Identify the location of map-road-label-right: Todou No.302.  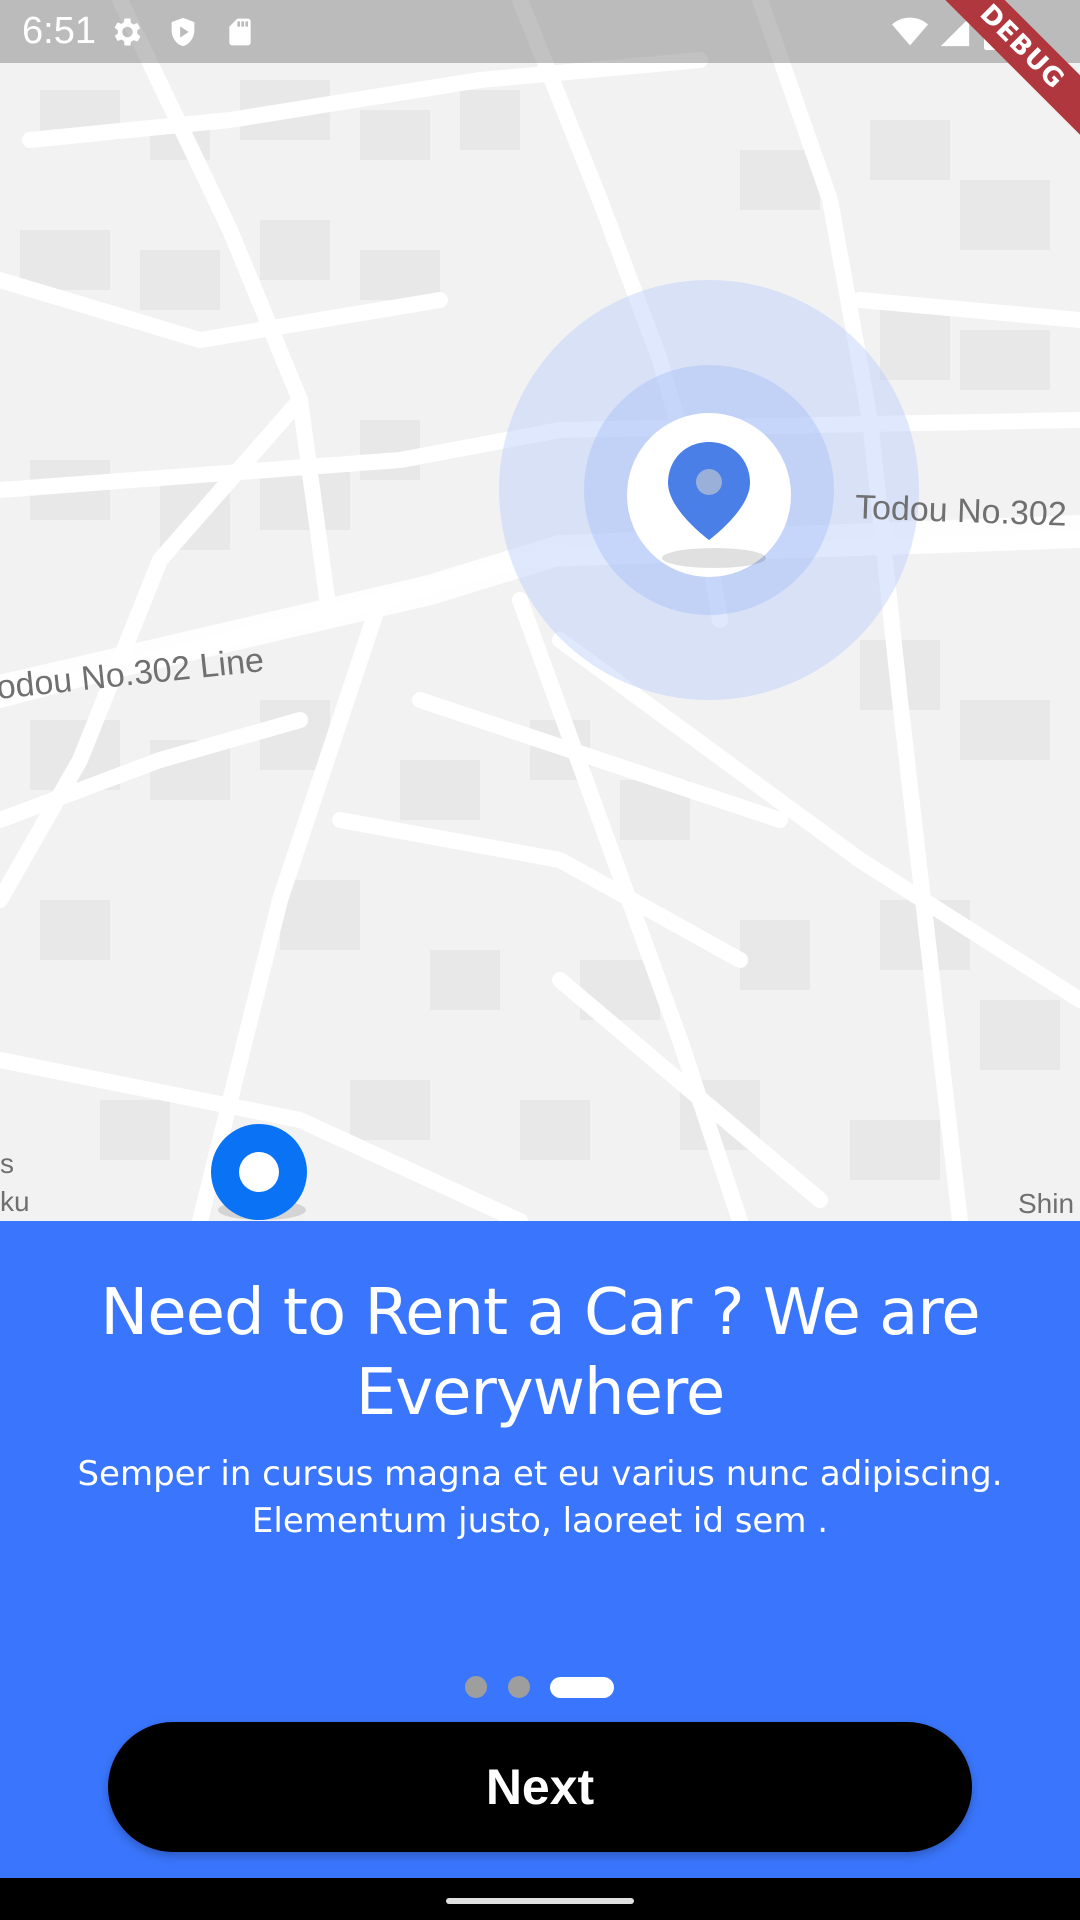
(961, 511).